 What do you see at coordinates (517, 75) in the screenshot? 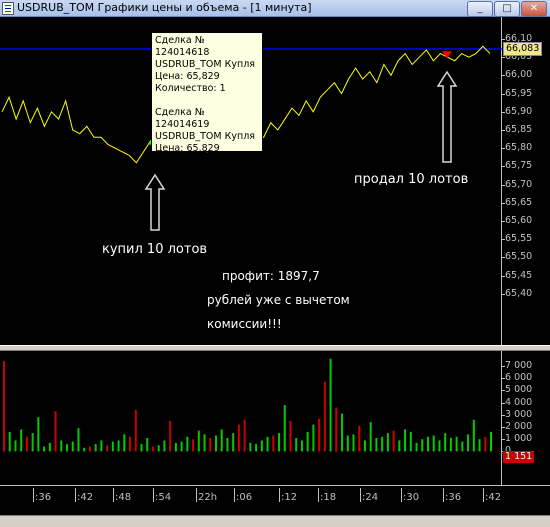
I see `price-tick-label: 66,00` at bounding box center [517, 75].